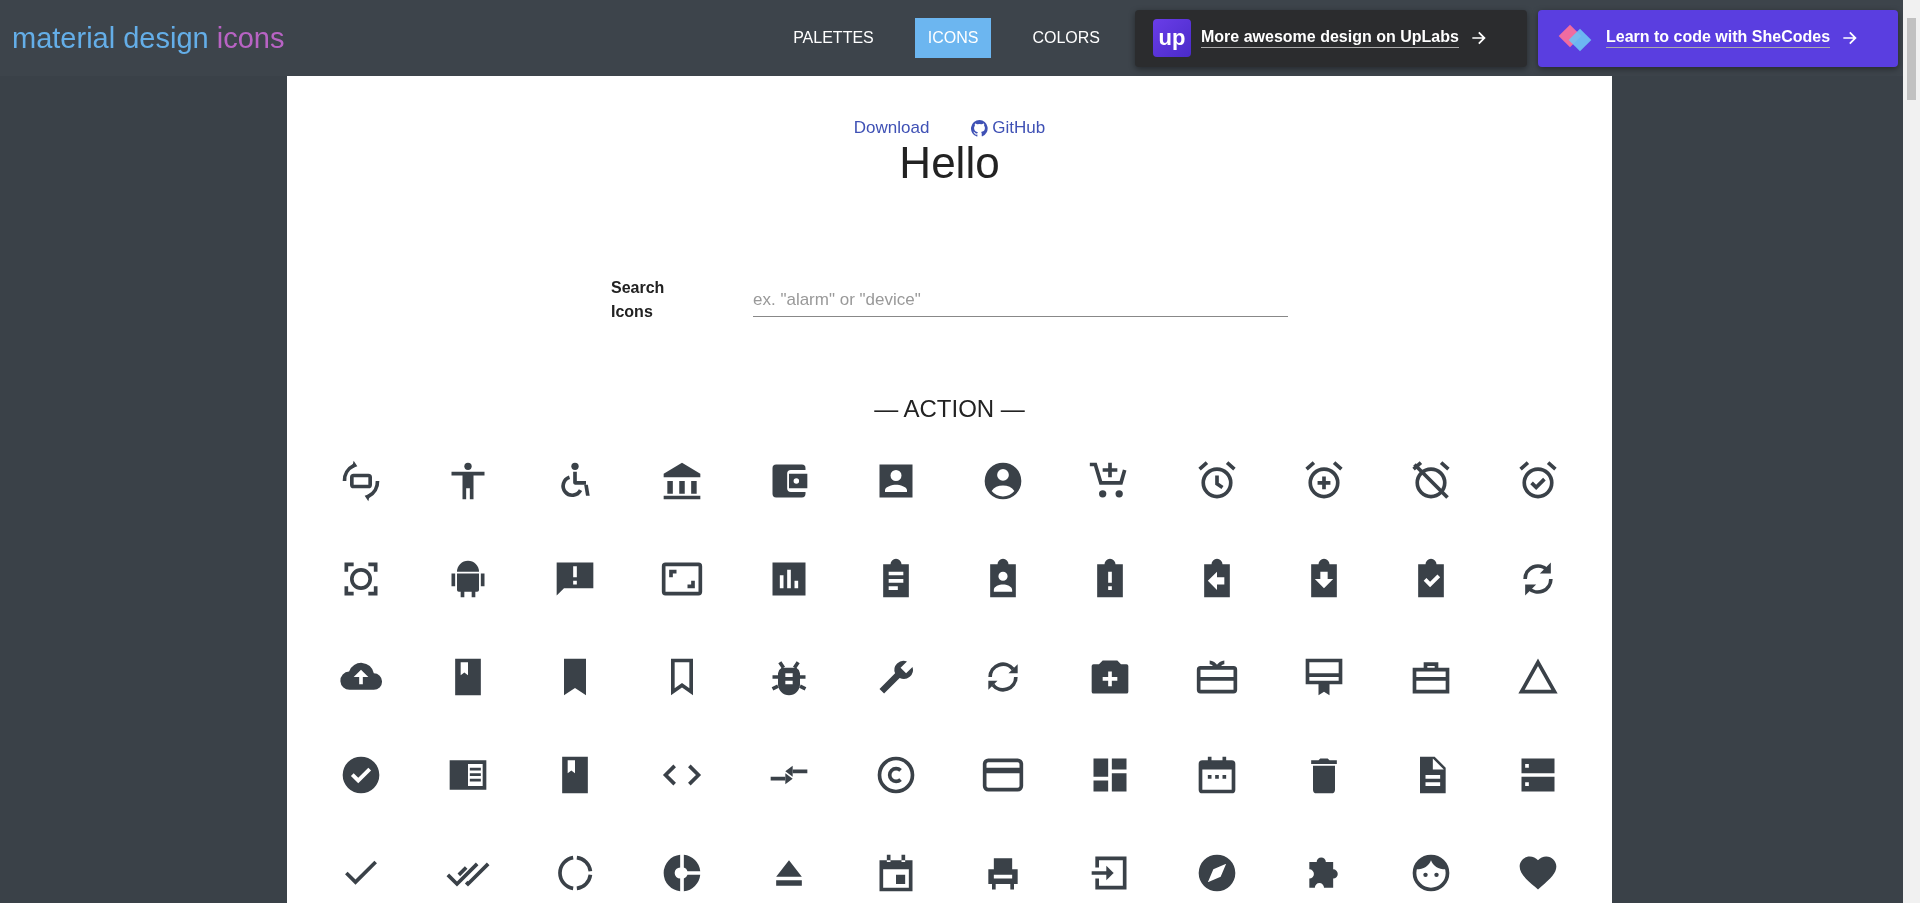  Describe the element at coordinates (1911, 451) in the screenshot. I see `scrollbar` at that location.